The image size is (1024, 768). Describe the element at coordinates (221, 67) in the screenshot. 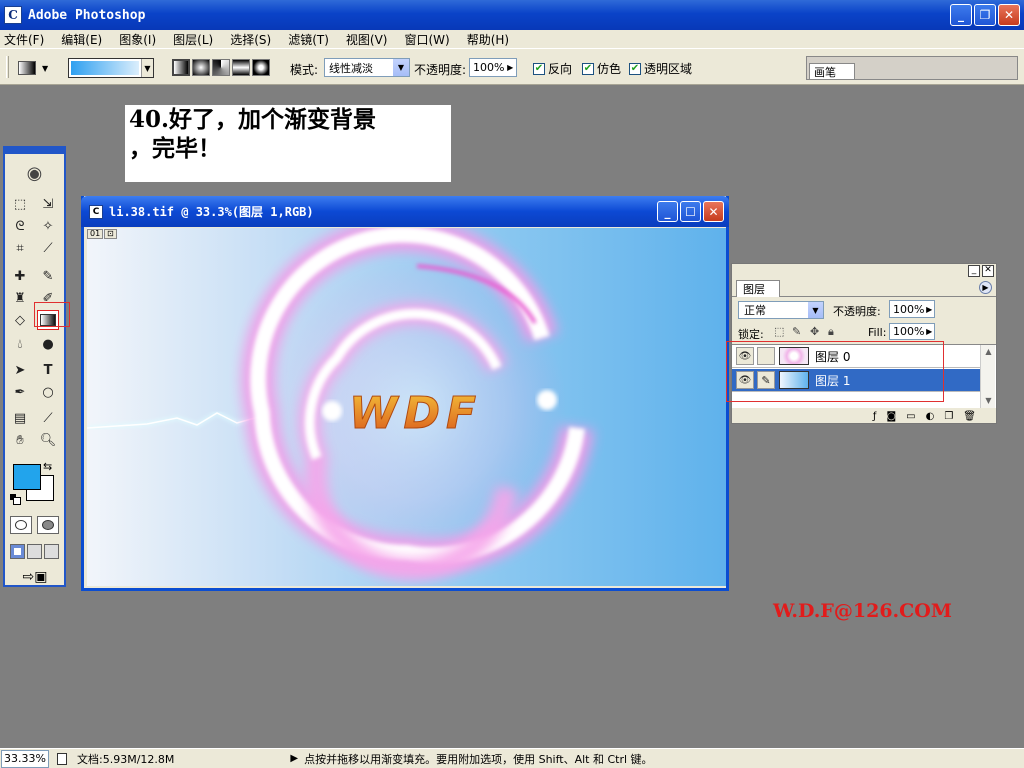

I see `angle-gradient-button` at that location.